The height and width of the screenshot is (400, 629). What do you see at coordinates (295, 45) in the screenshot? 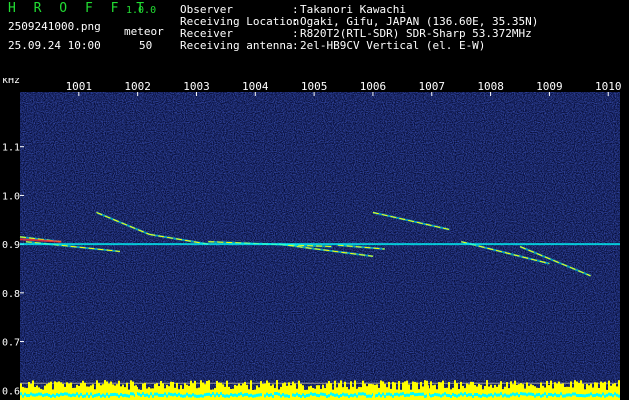
I see `antenna-colon: :` at bounding box center [295, 45].